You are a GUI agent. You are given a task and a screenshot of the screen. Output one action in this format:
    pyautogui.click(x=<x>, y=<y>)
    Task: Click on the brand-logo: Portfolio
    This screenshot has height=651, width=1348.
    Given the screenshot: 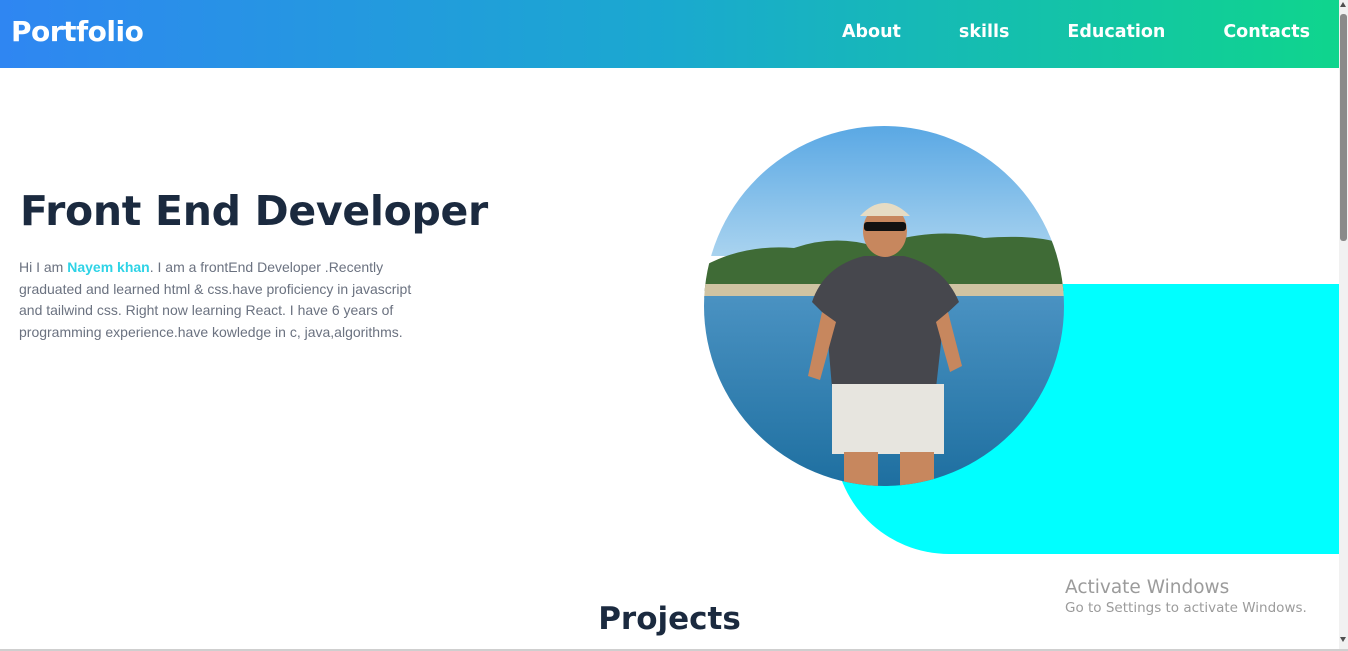 What is the action you would take?
    pyautogui.click(x=77, y=31)
    